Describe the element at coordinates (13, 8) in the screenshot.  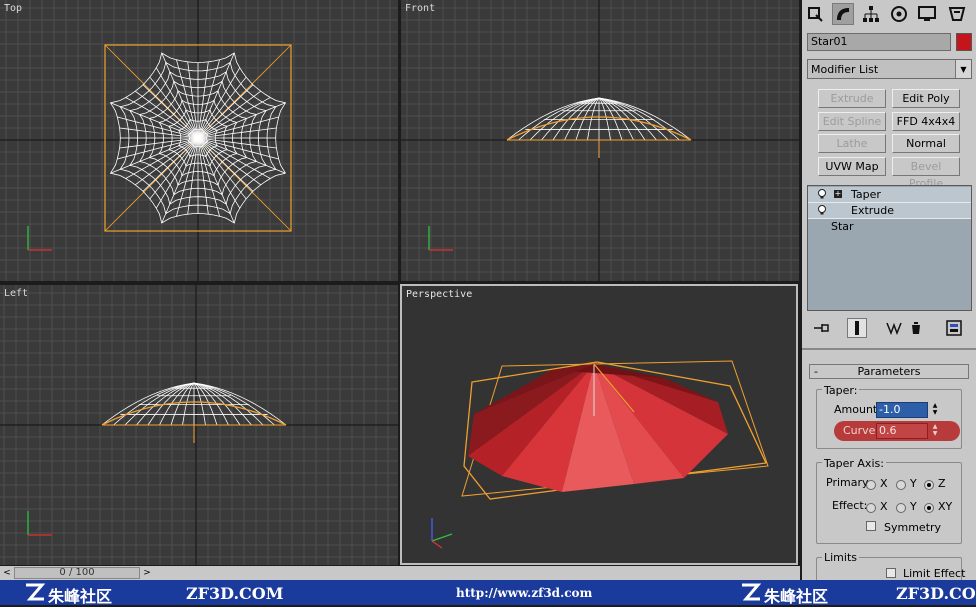
I see `viewport-label-top: Top` at that location.